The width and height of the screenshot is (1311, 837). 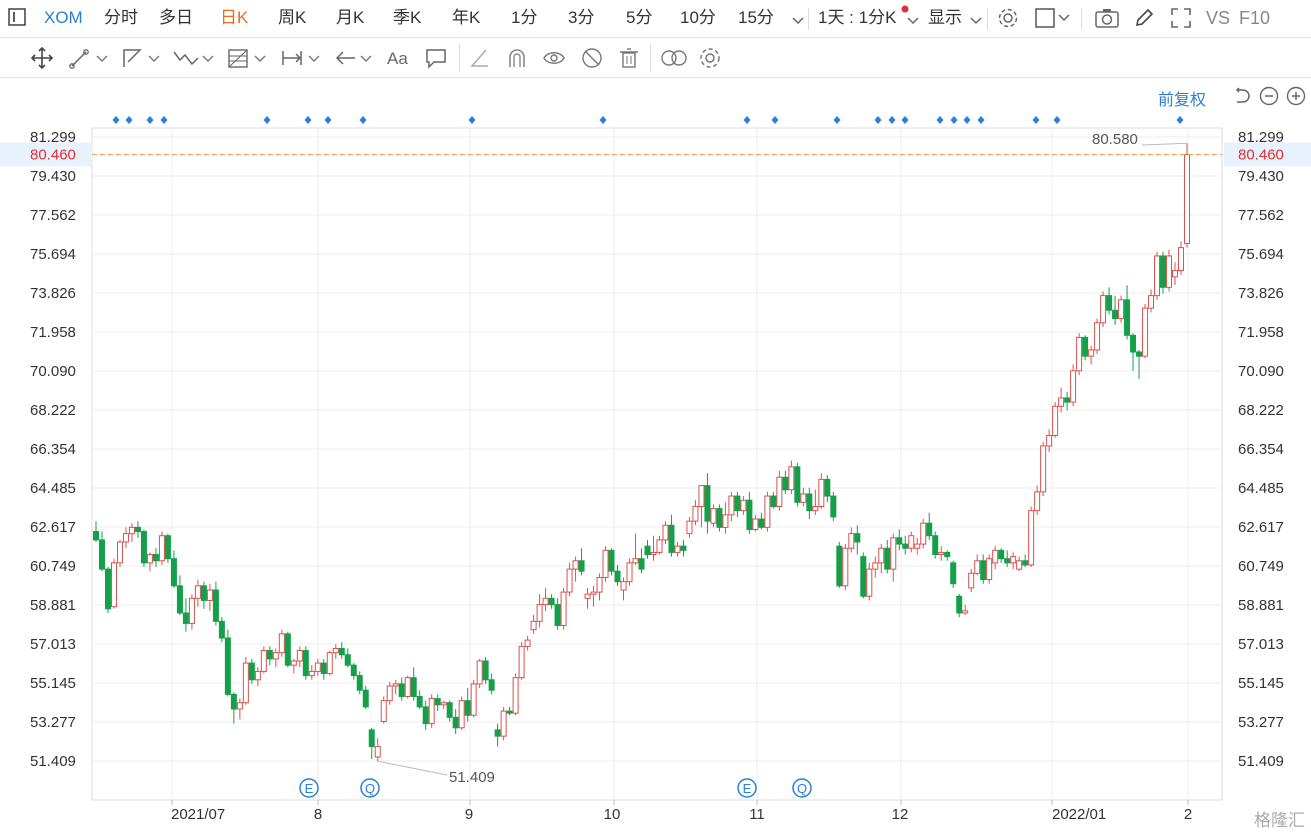 What do you see at coordinates (121, 18) in the screenshot?
I see `period-tab: 分时` at bounding box center [121, 18].